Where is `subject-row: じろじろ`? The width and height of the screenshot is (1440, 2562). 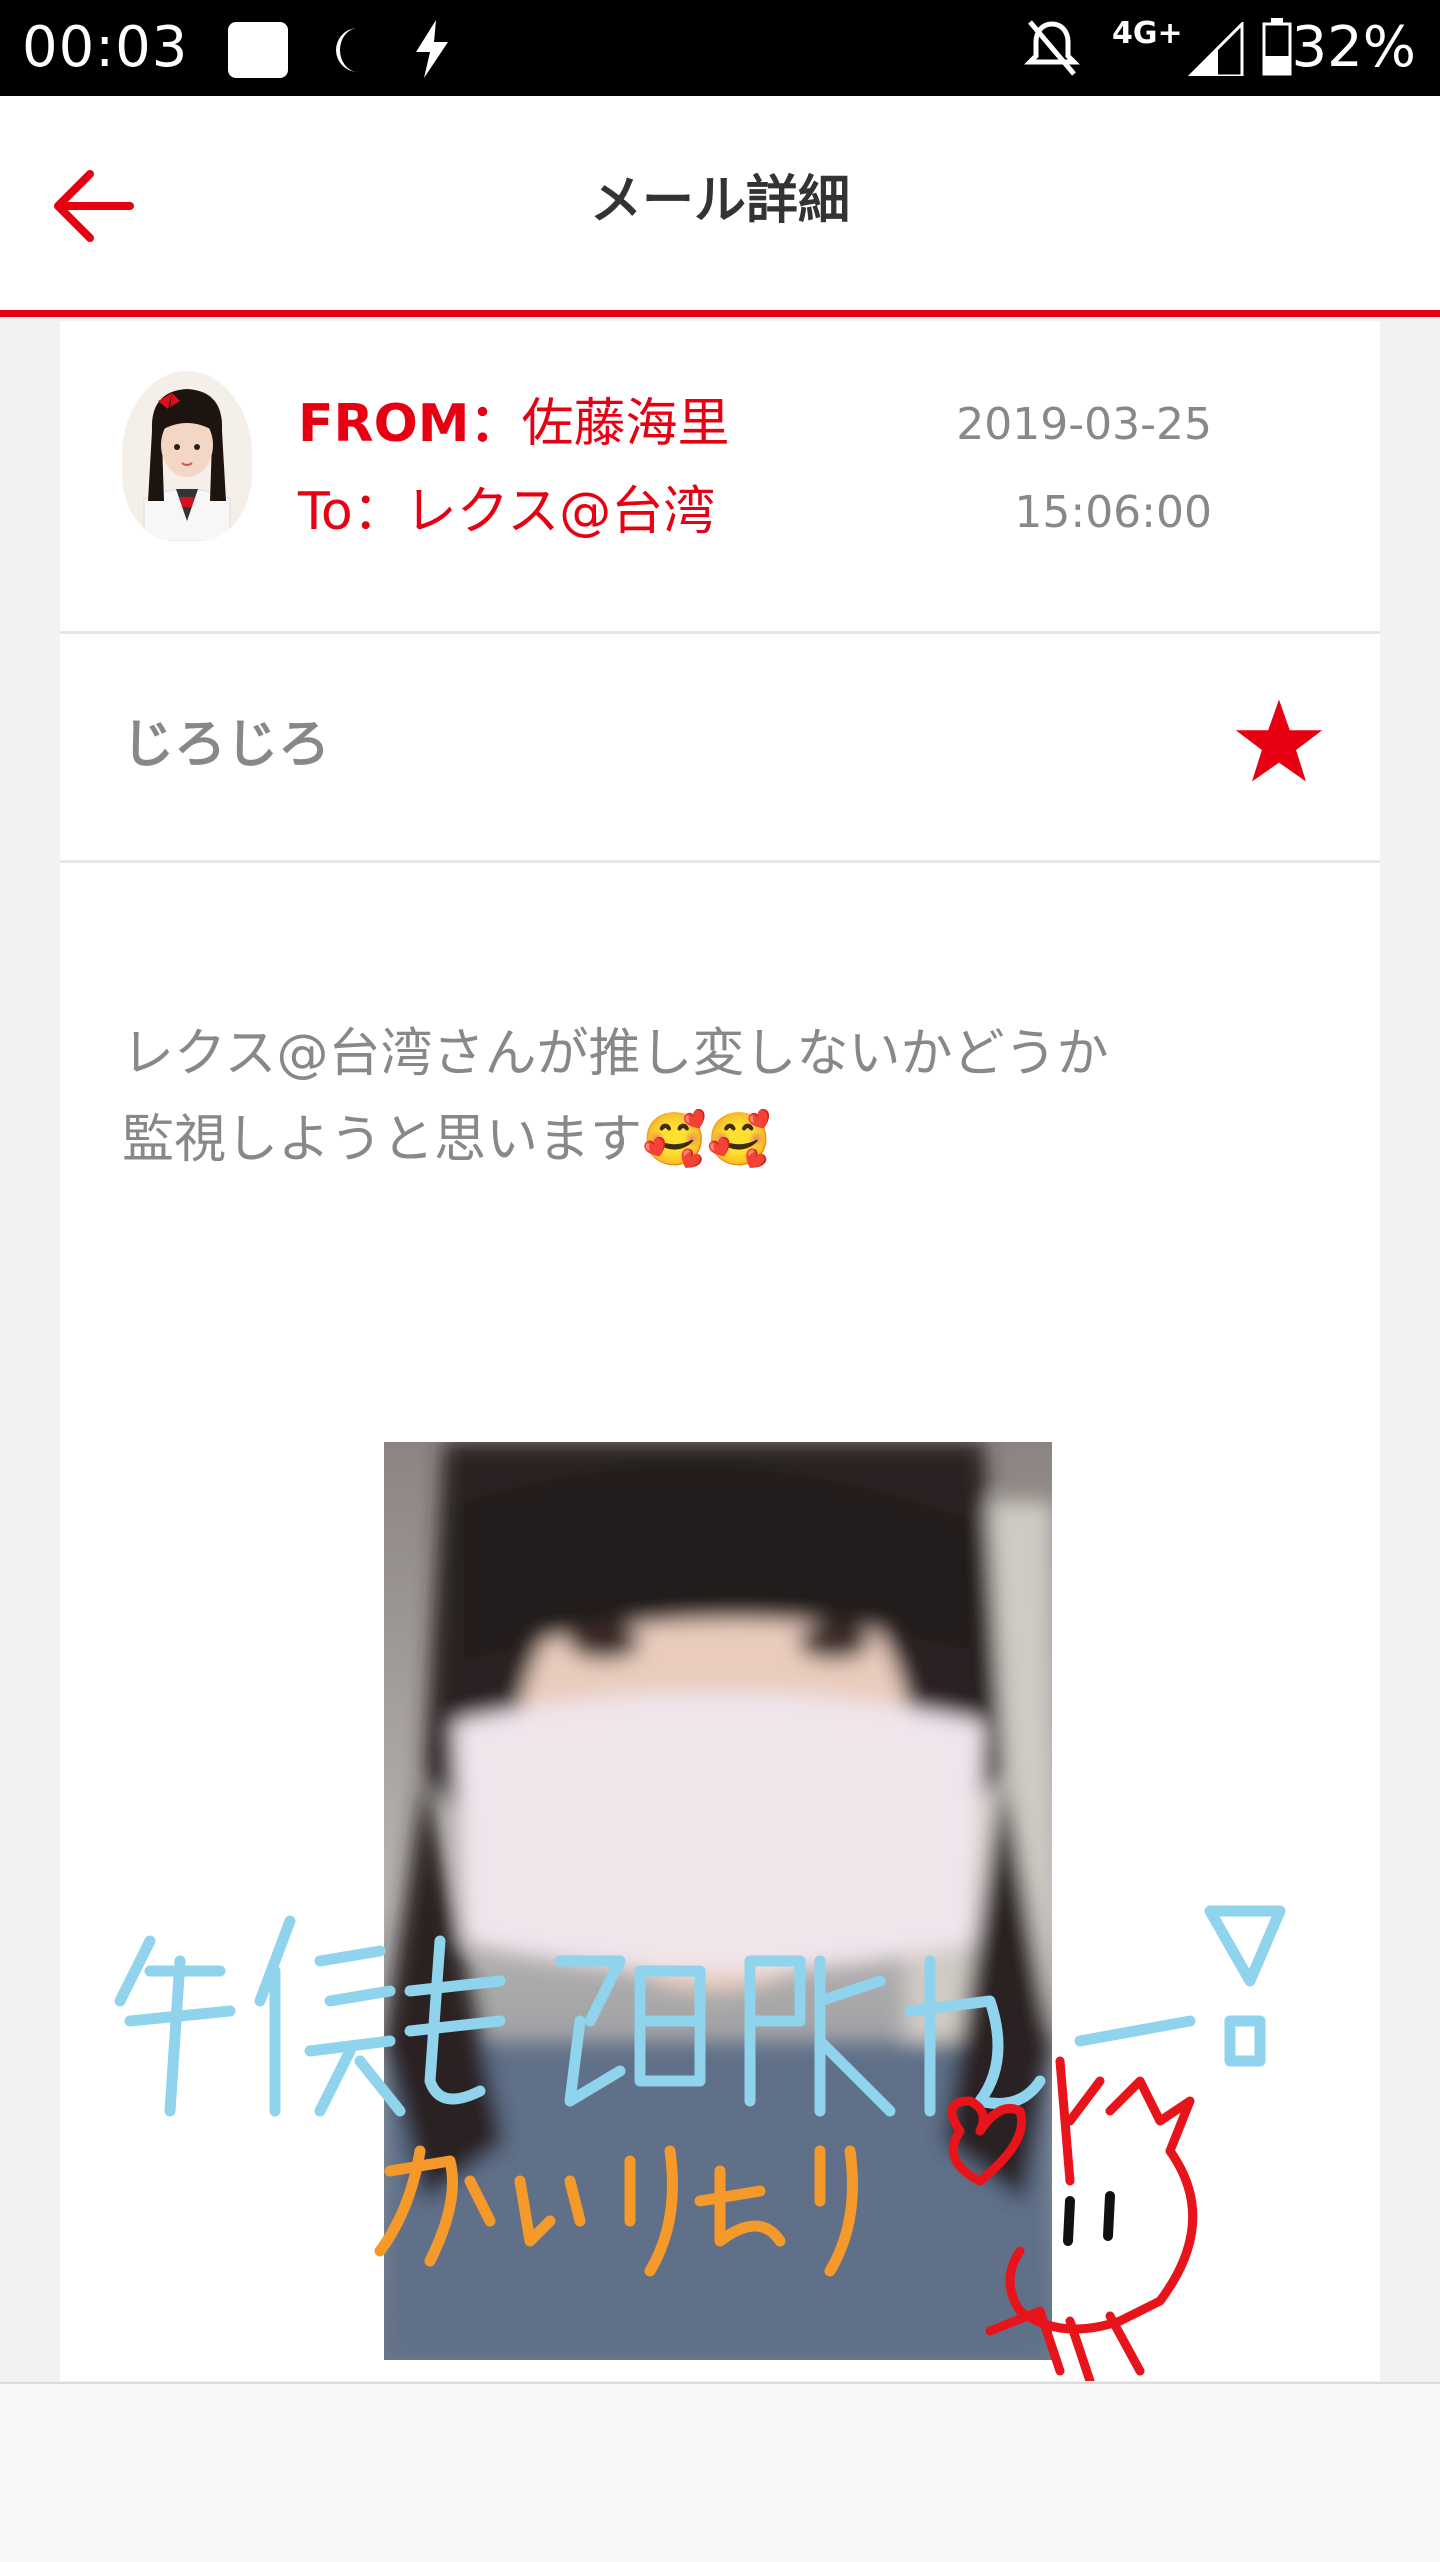 subject-row: じろじろ is located at coordinates (720, 748).